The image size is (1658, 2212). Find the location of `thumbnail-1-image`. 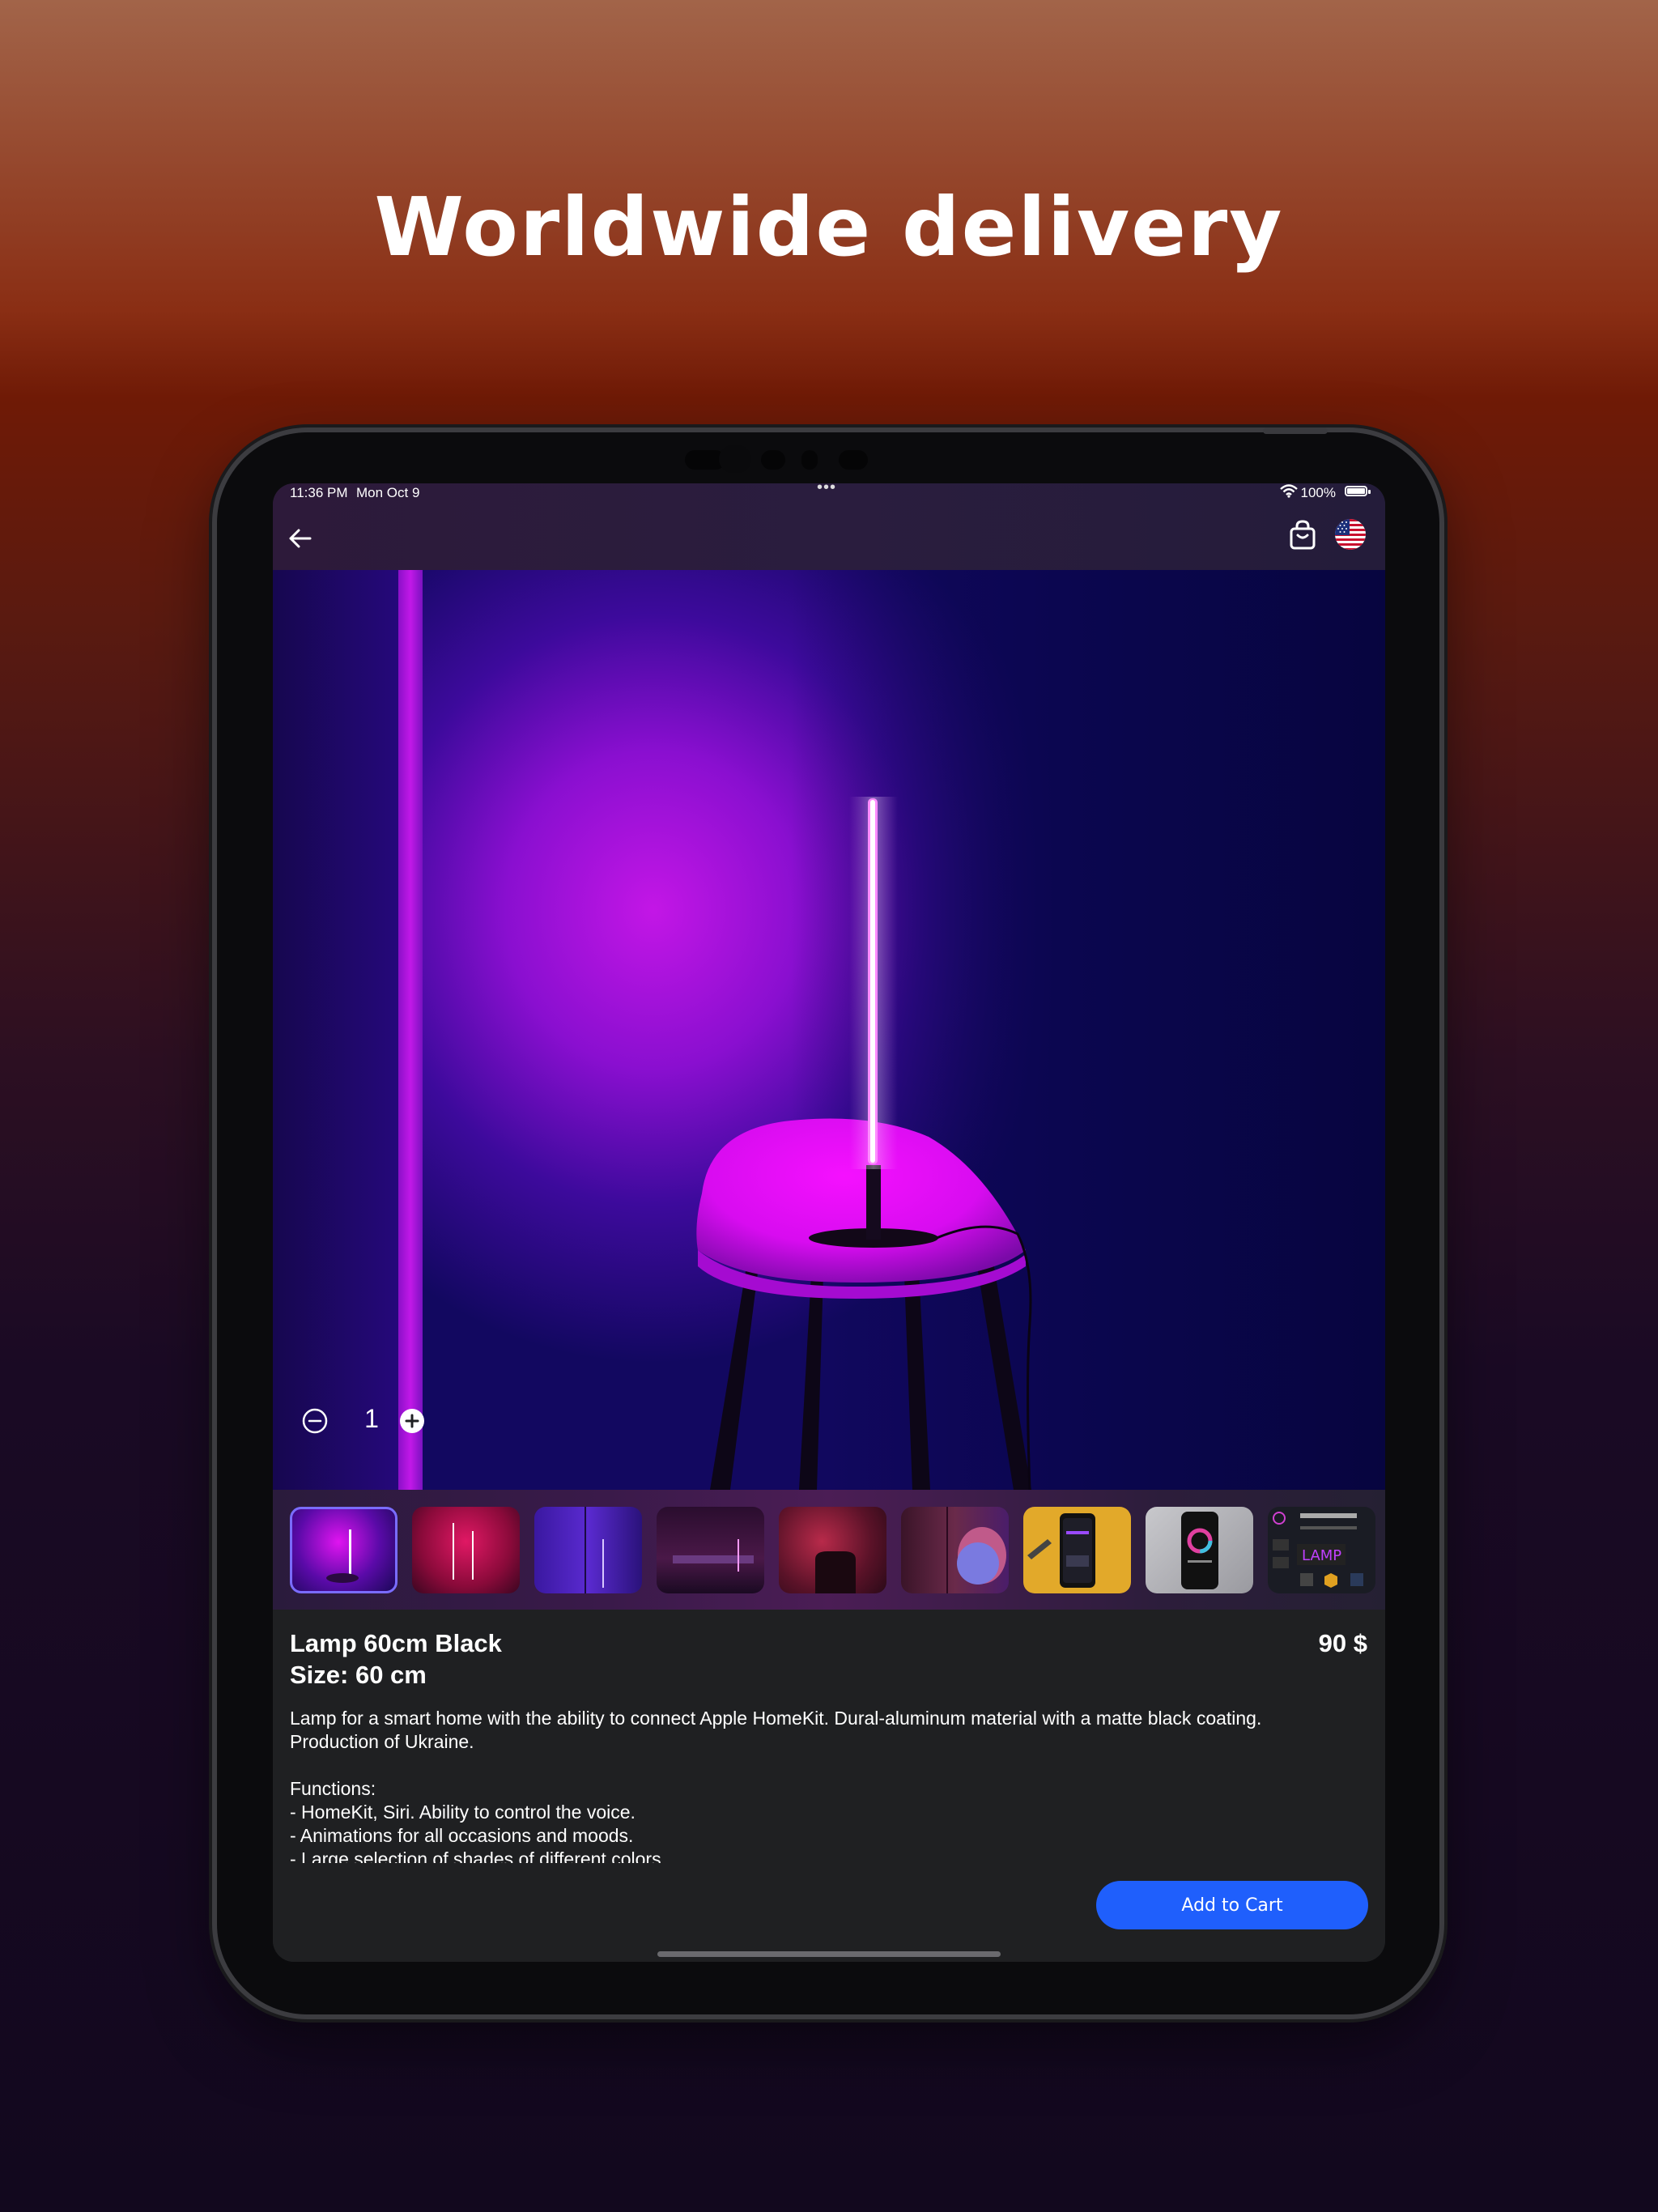

thumbnail-1-image is located at coordinates (342, 1556).